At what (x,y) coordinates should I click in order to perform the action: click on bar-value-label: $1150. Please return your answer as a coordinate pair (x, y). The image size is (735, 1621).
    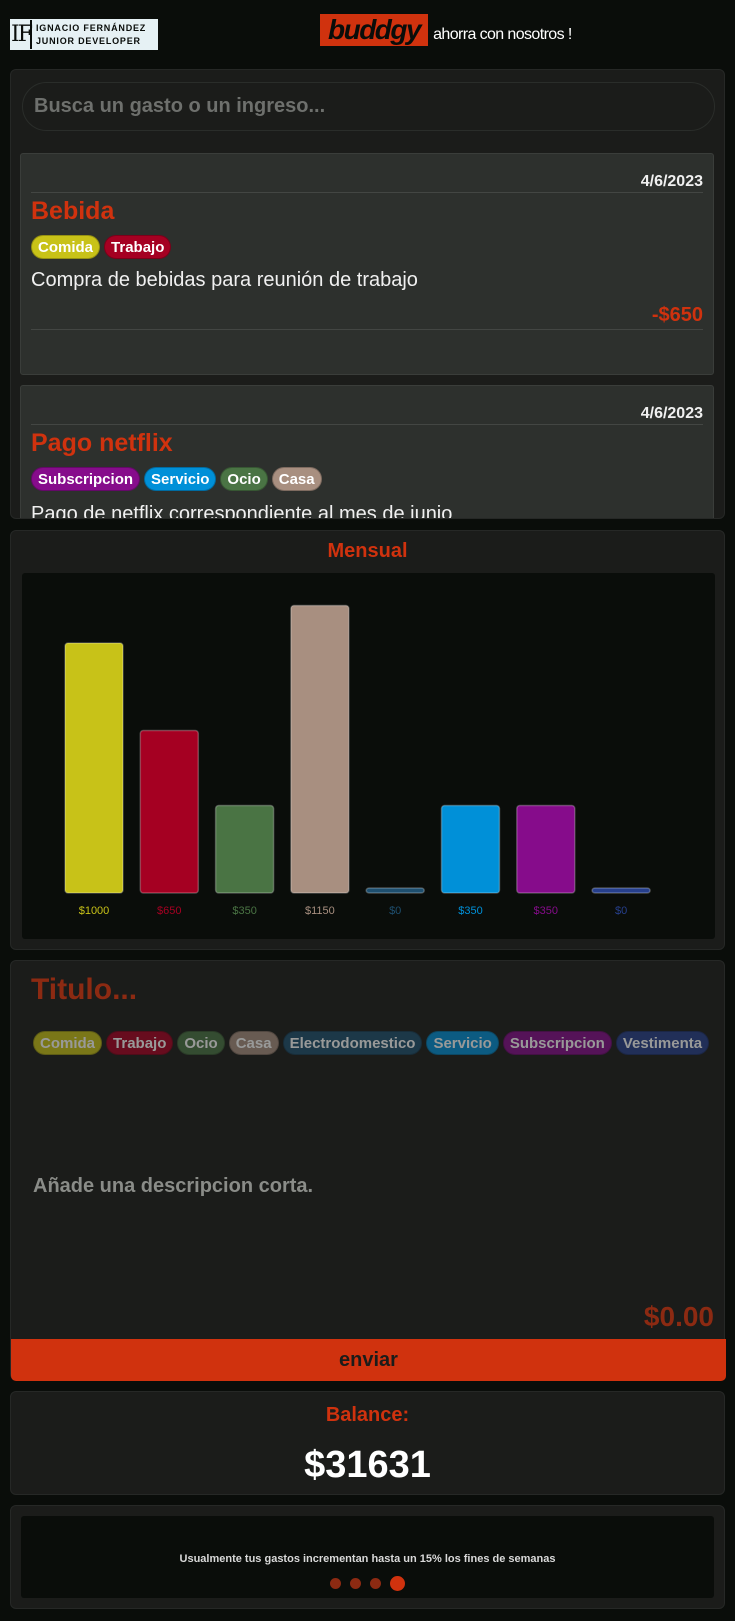
    Looking at the image, I should click on (320, 911).